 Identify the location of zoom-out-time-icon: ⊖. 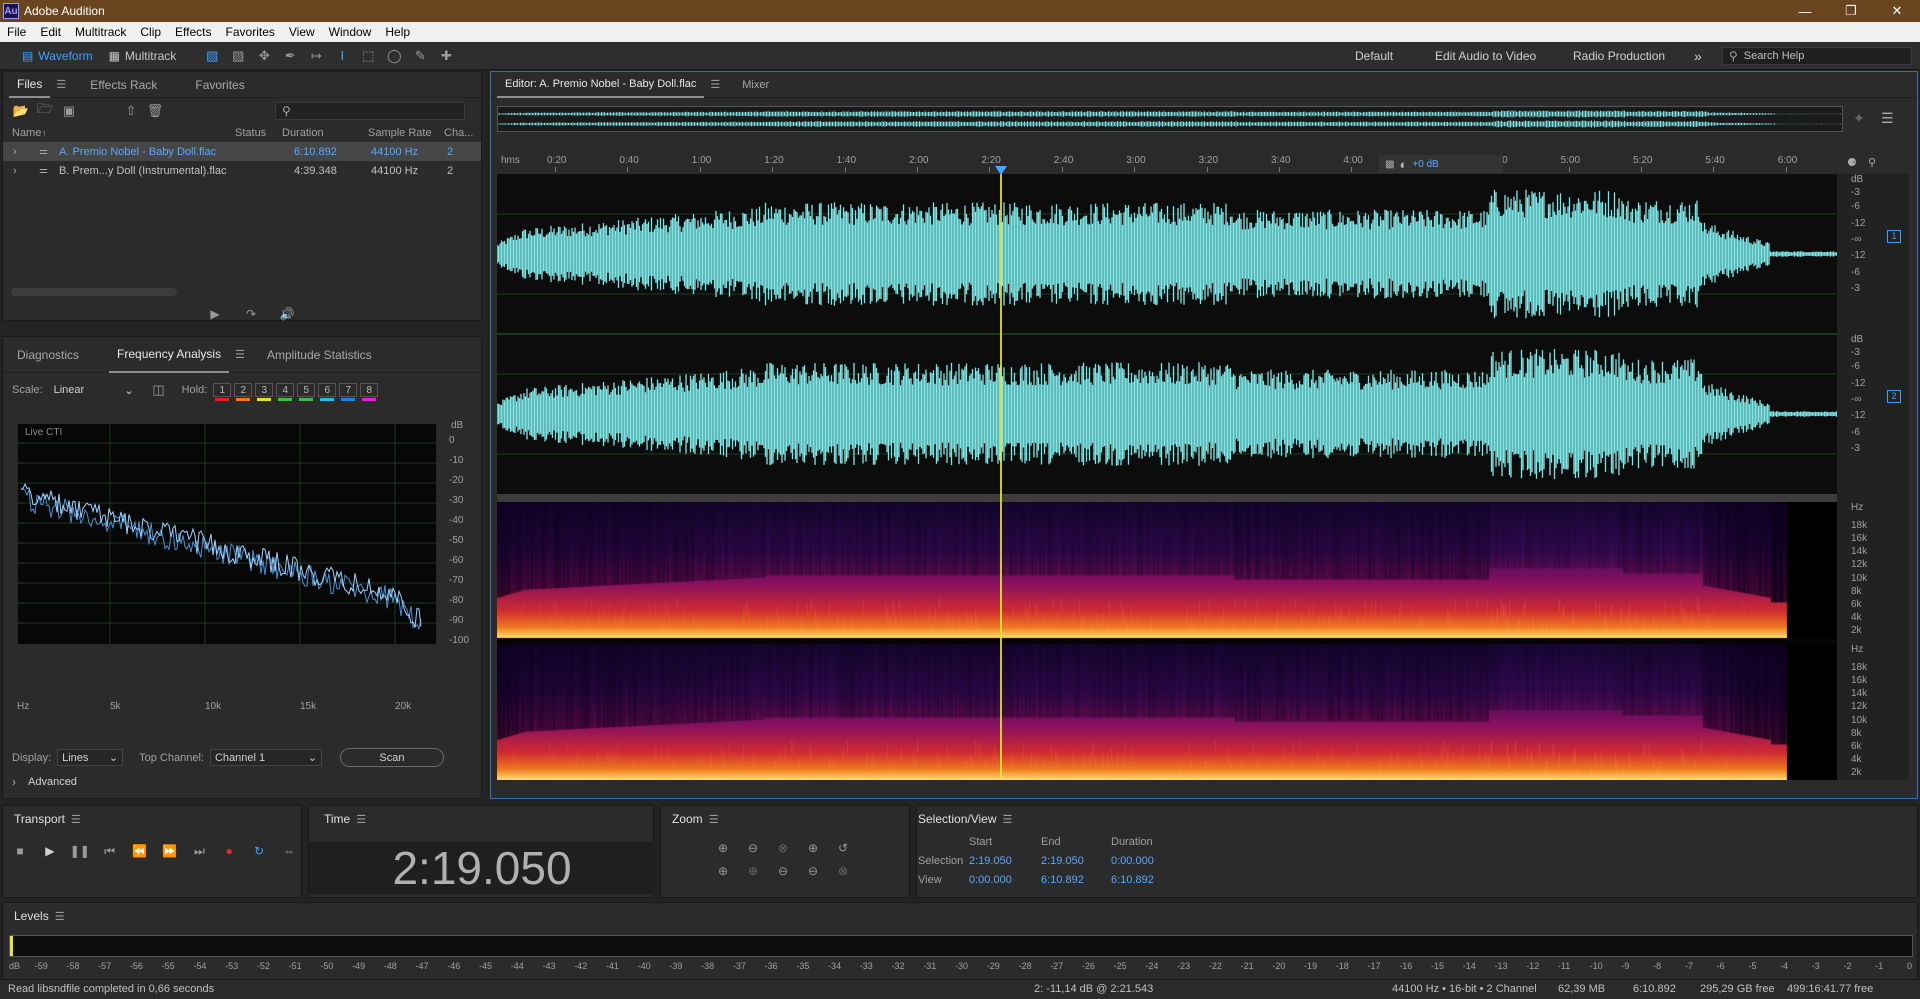
(783, 871).